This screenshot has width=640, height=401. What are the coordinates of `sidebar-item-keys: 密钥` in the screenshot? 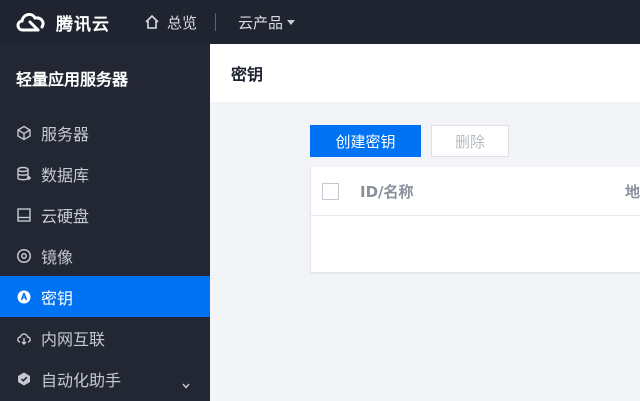 It's located at (105, 296).